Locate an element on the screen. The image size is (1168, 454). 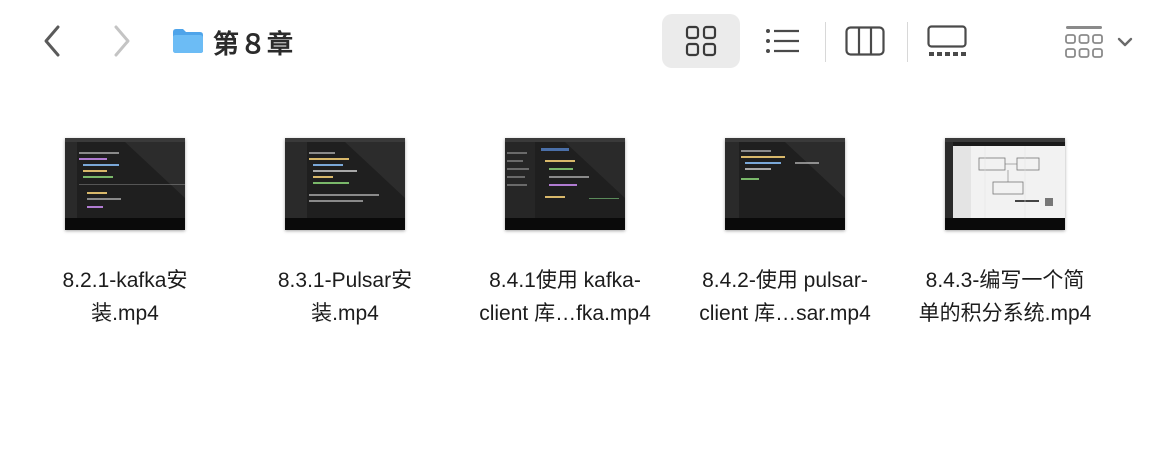
file-name: 8.3.1-Pulsar安 装.mp4 is located at coordinates (345, 297).